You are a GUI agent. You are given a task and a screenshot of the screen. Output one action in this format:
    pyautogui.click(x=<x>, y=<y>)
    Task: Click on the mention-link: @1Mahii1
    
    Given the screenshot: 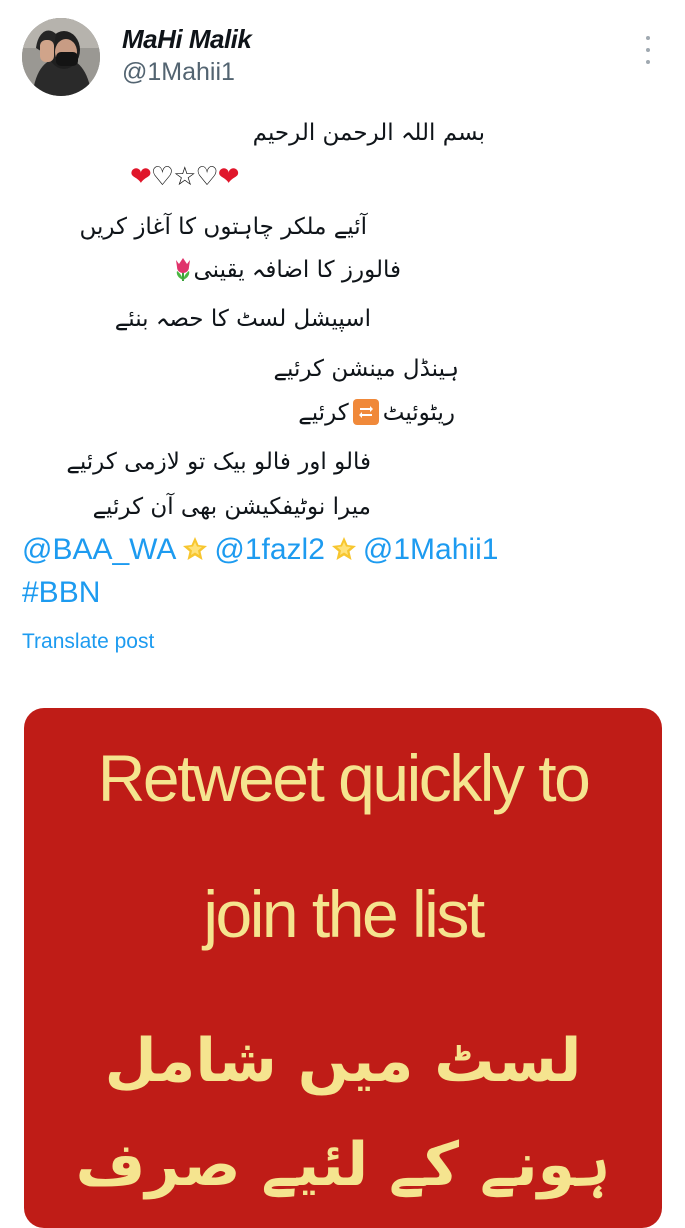 What is the action you would take?
    pyautogui.click(x=431, y=549)
    